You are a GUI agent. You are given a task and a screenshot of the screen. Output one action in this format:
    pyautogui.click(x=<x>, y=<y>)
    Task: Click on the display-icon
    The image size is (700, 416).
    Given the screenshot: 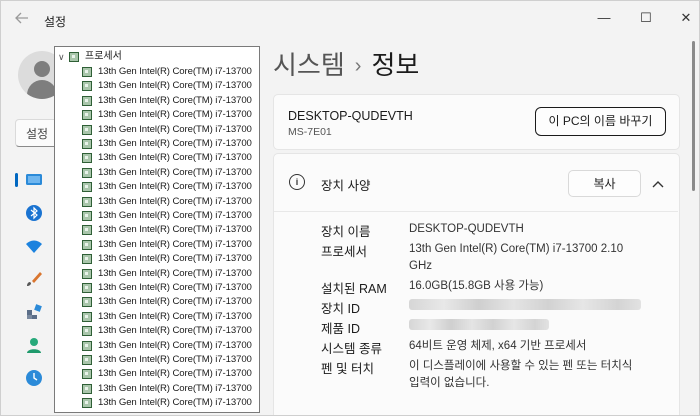 What is the action you would take?
    pyautogui.click(x=34, y=179)
    